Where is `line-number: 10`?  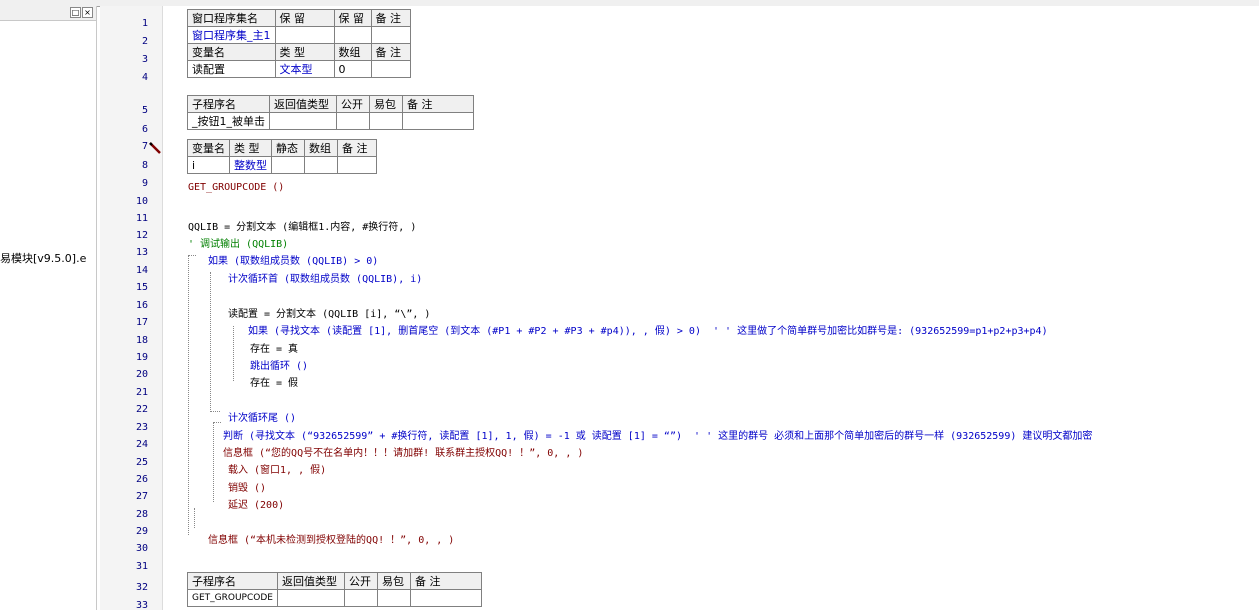 line-number: 10 is located at coordinates (141, 201).